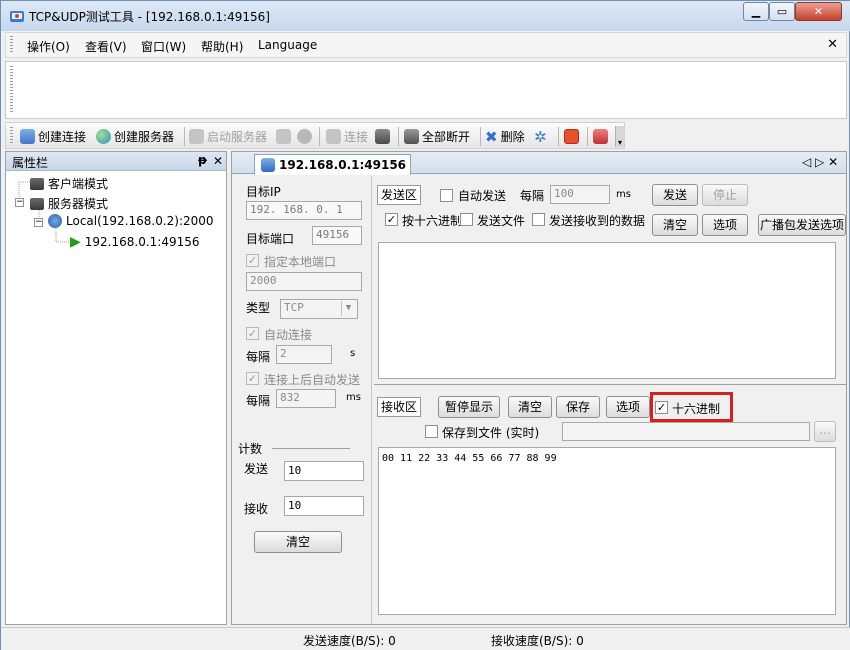 The image size is (850, 650). I want to click on toolbar-overflow-icon: ▾, so click(619, 136).